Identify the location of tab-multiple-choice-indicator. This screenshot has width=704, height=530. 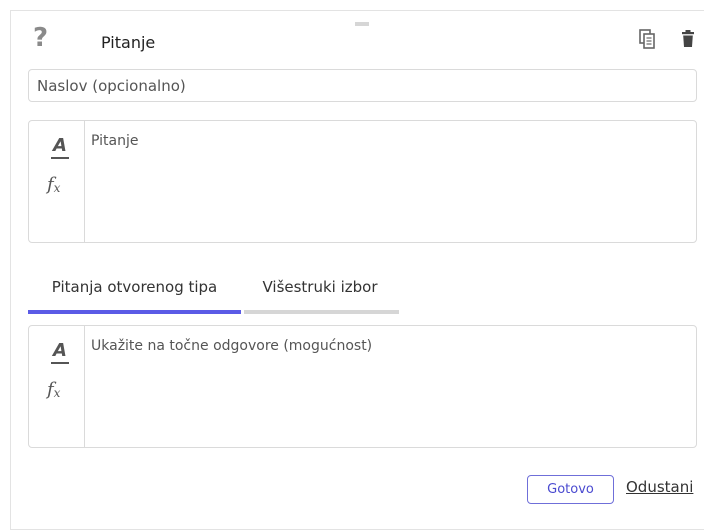
(321, 312).